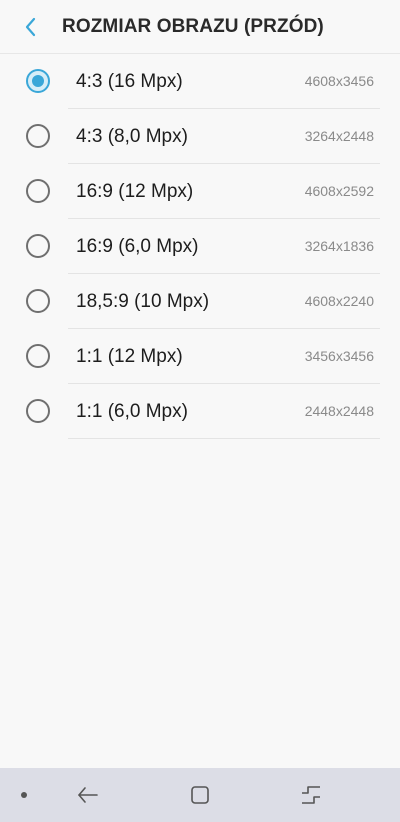  What do you see at coordinates (137, 246) in the screenshot?
I see `option-label: 16:9 (6,0 Mpx)` at bounding box center [137, 246].